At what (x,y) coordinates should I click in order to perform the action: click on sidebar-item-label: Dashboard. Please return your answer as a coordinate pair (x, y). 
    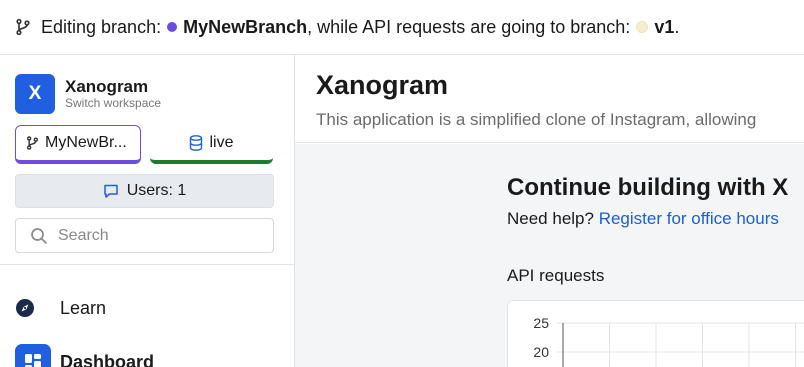
    Looking at the image, I should click on (107, 359).